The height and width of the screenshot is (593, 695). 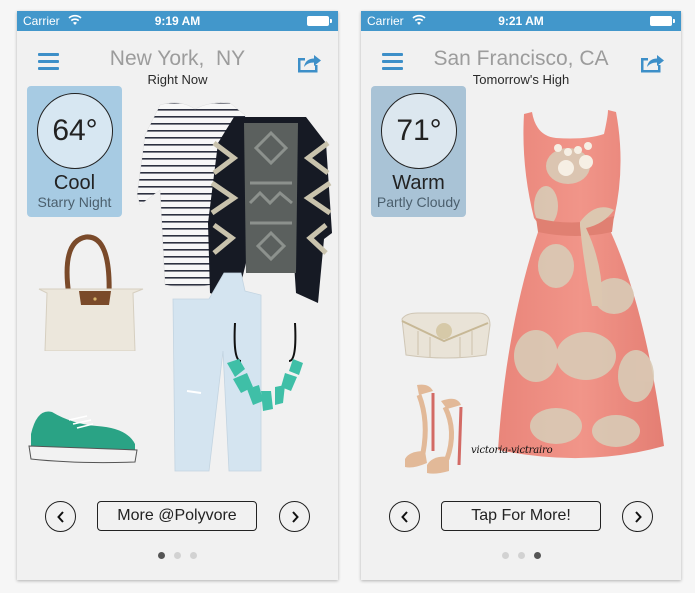 What do you see at coordinates (177, 516) in the screenshot?
I see `more-polyvore-button: More @Polyvore` at bounding box center [177, 516].